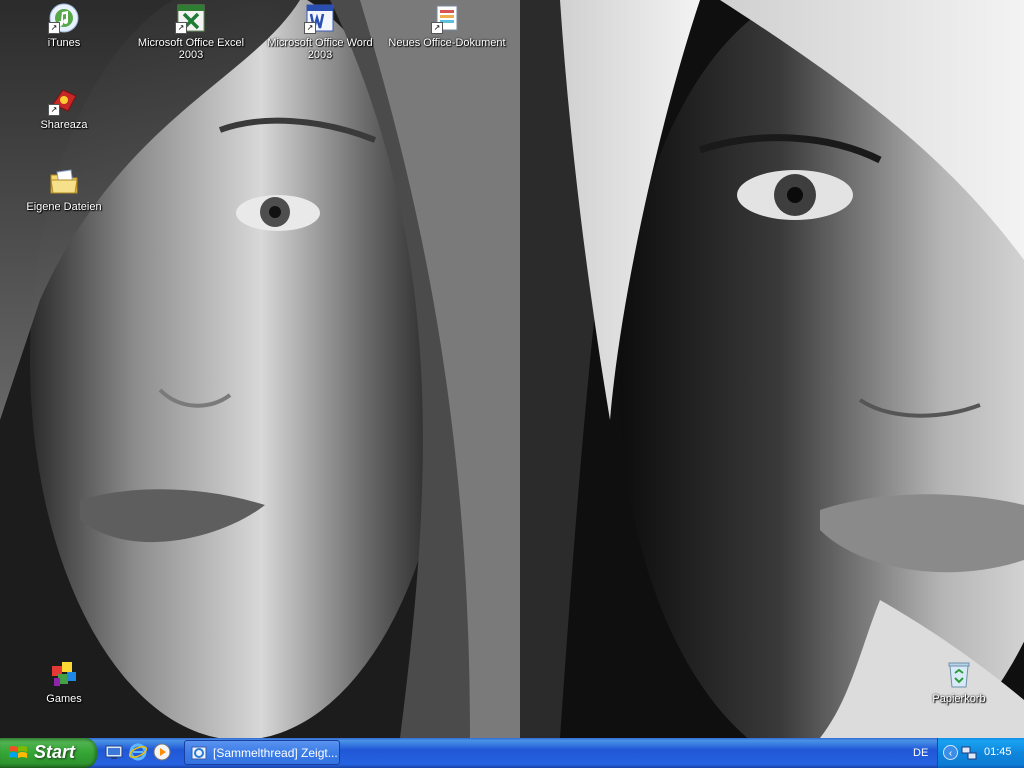 This screenshot has height=768, width=1024. I want to click on desktop-icon-eigene-dateien: Eigene Dateien, so click(64, 189).